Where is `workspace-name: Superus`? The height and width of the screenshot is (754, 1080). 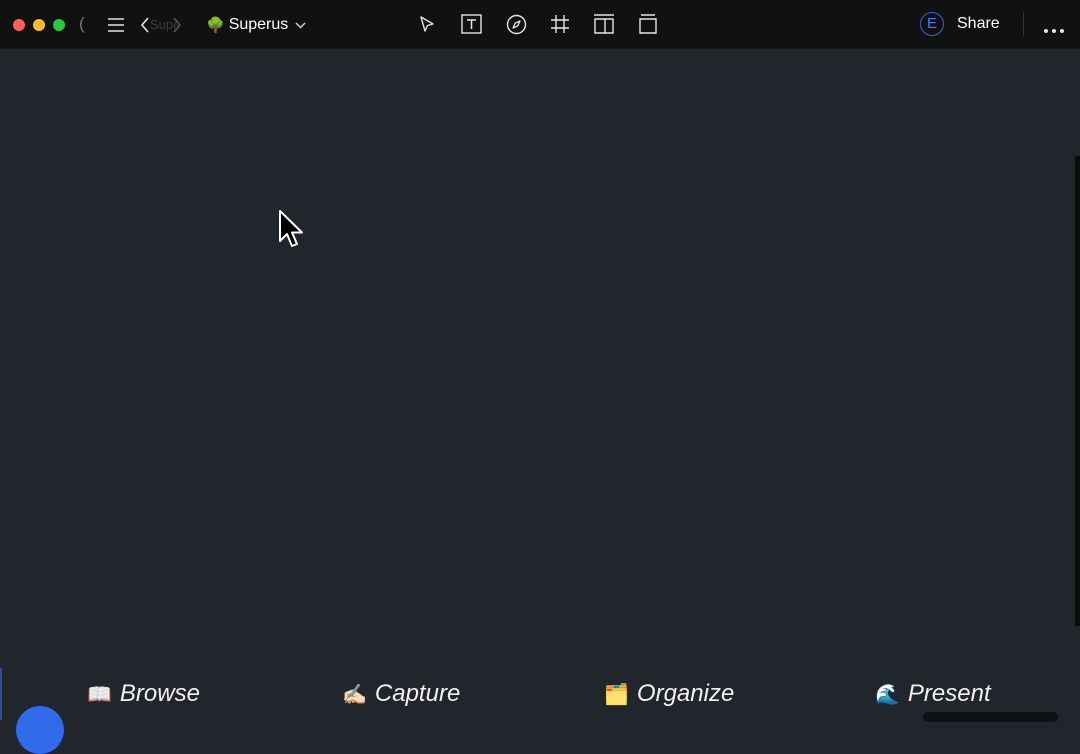 workspace-name: Superus is located at coordinates (258, 24).